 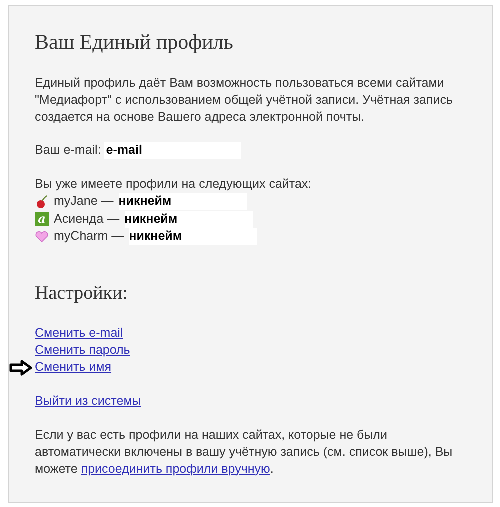 What do you see at coordinates (42, 219) in the screenshot?
I see `site-logo-icon: a` at bounding box center [42, 219].